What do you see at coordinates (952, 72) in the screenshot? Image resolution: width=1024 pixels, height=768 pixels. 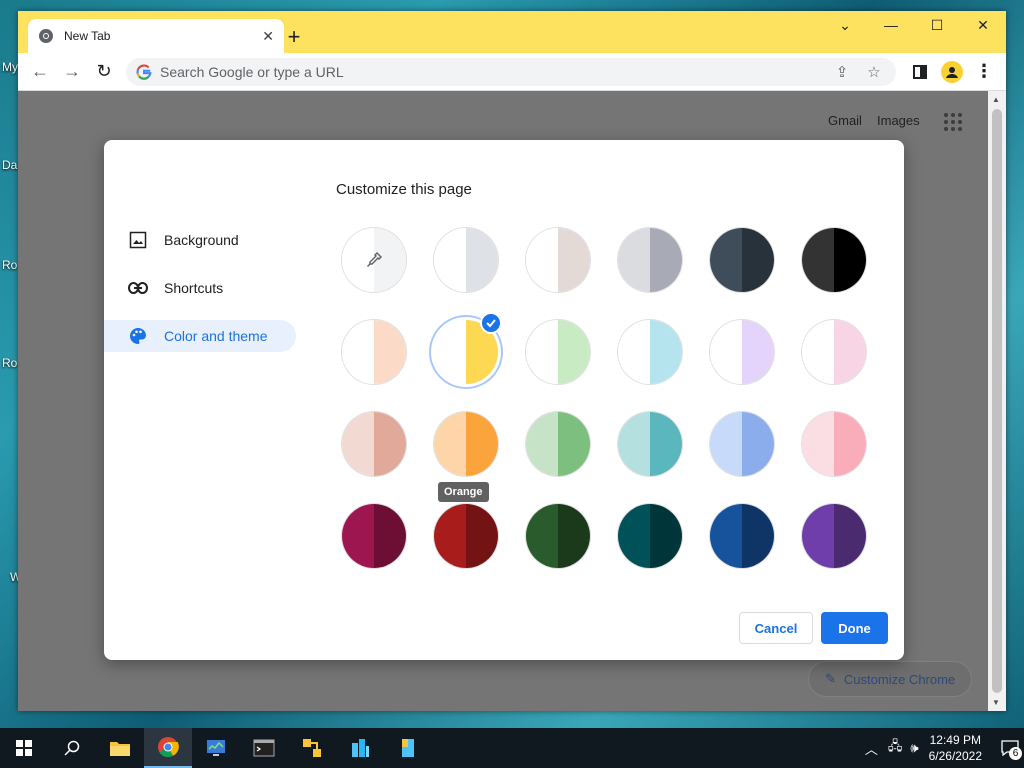 I see `profile-avatar` at bounding box center [952, 72].